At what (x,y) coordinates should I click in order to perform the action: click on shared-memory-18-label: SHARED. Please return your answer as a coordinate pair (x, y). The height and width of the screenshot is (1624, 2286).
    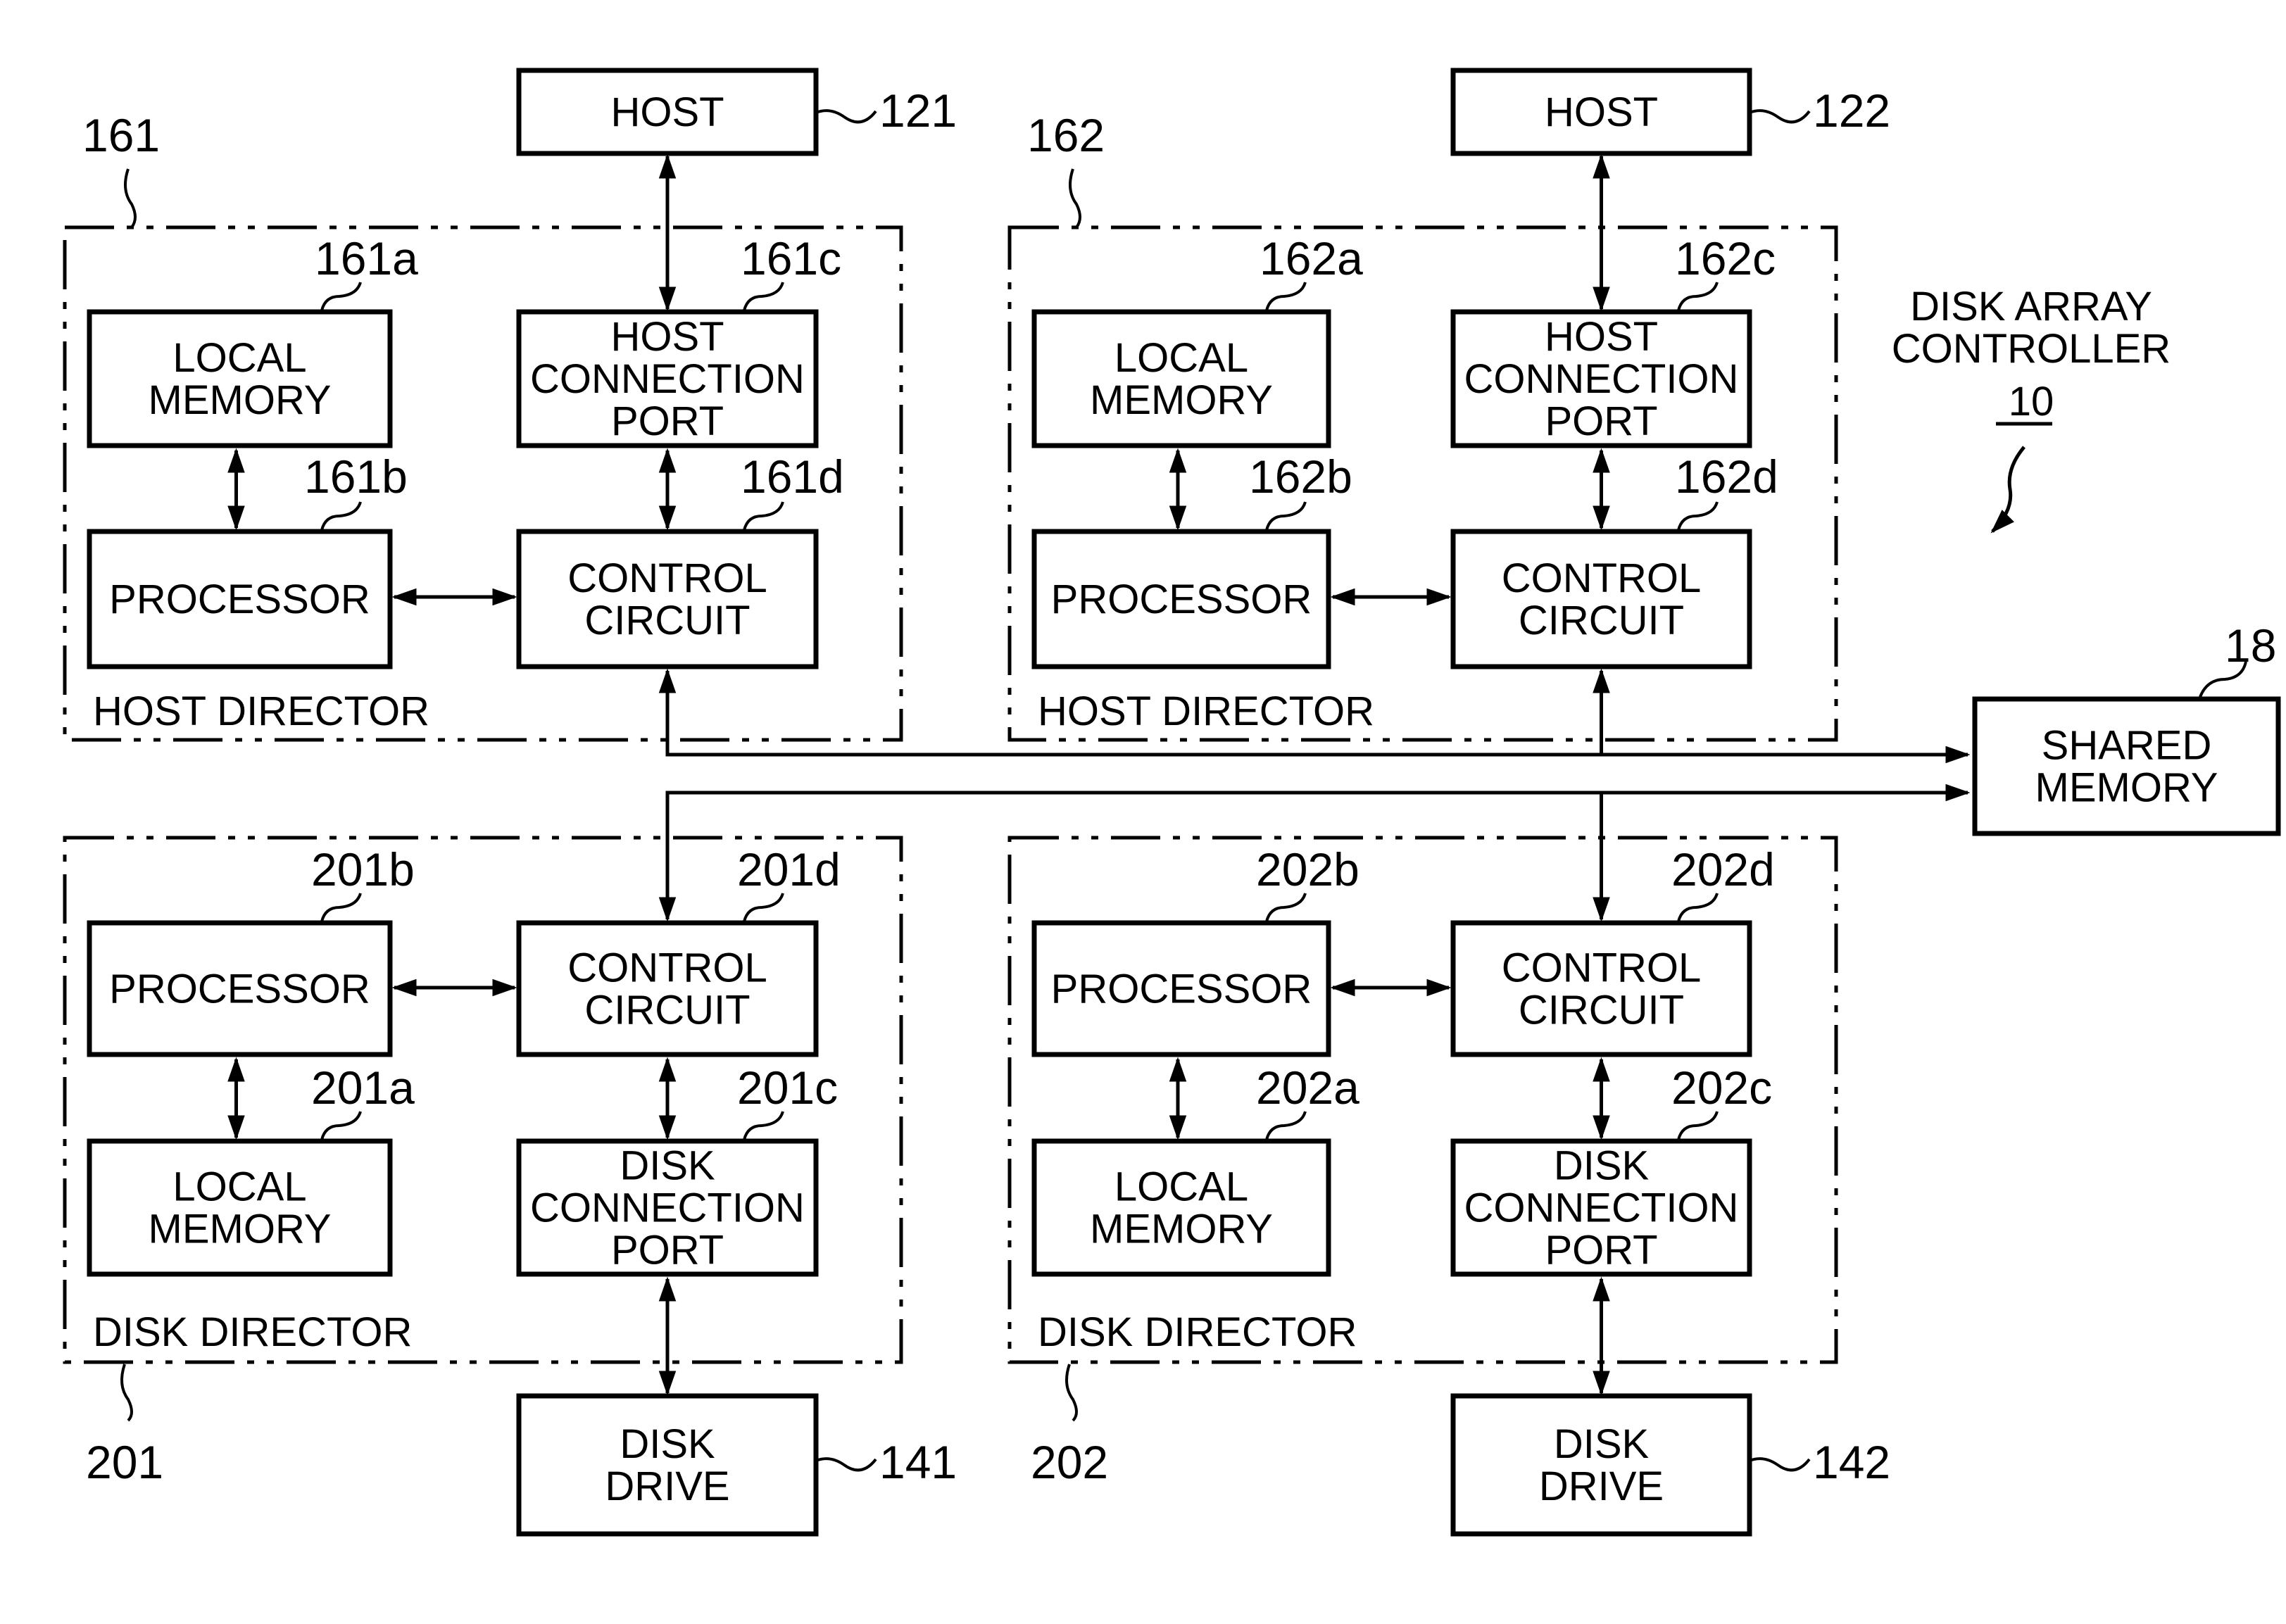
    Looking at the image, I should click on (2127, 746).